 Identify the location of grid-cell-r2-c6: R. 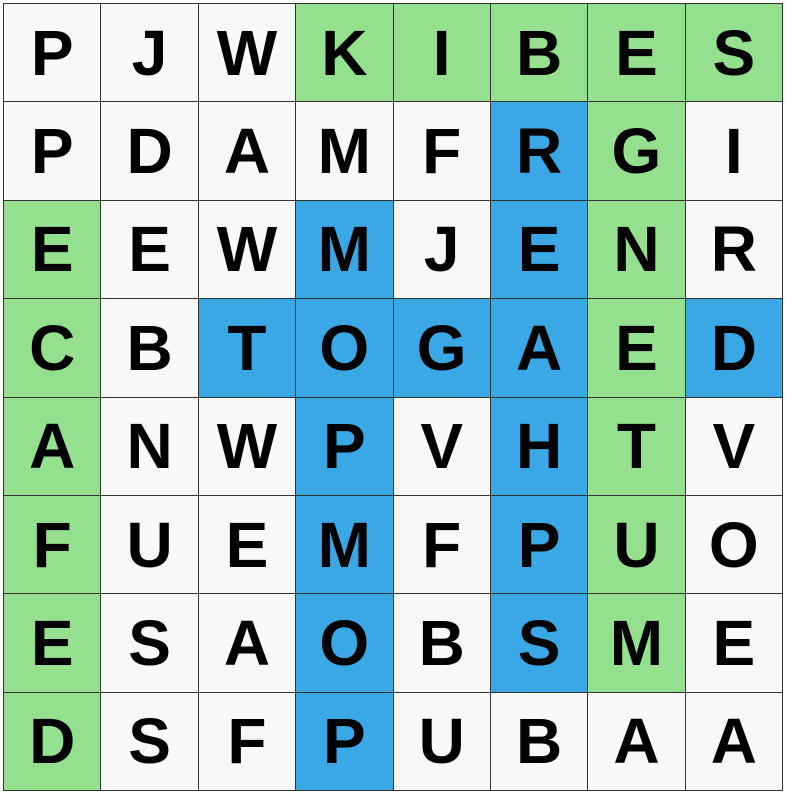
(539, 151).